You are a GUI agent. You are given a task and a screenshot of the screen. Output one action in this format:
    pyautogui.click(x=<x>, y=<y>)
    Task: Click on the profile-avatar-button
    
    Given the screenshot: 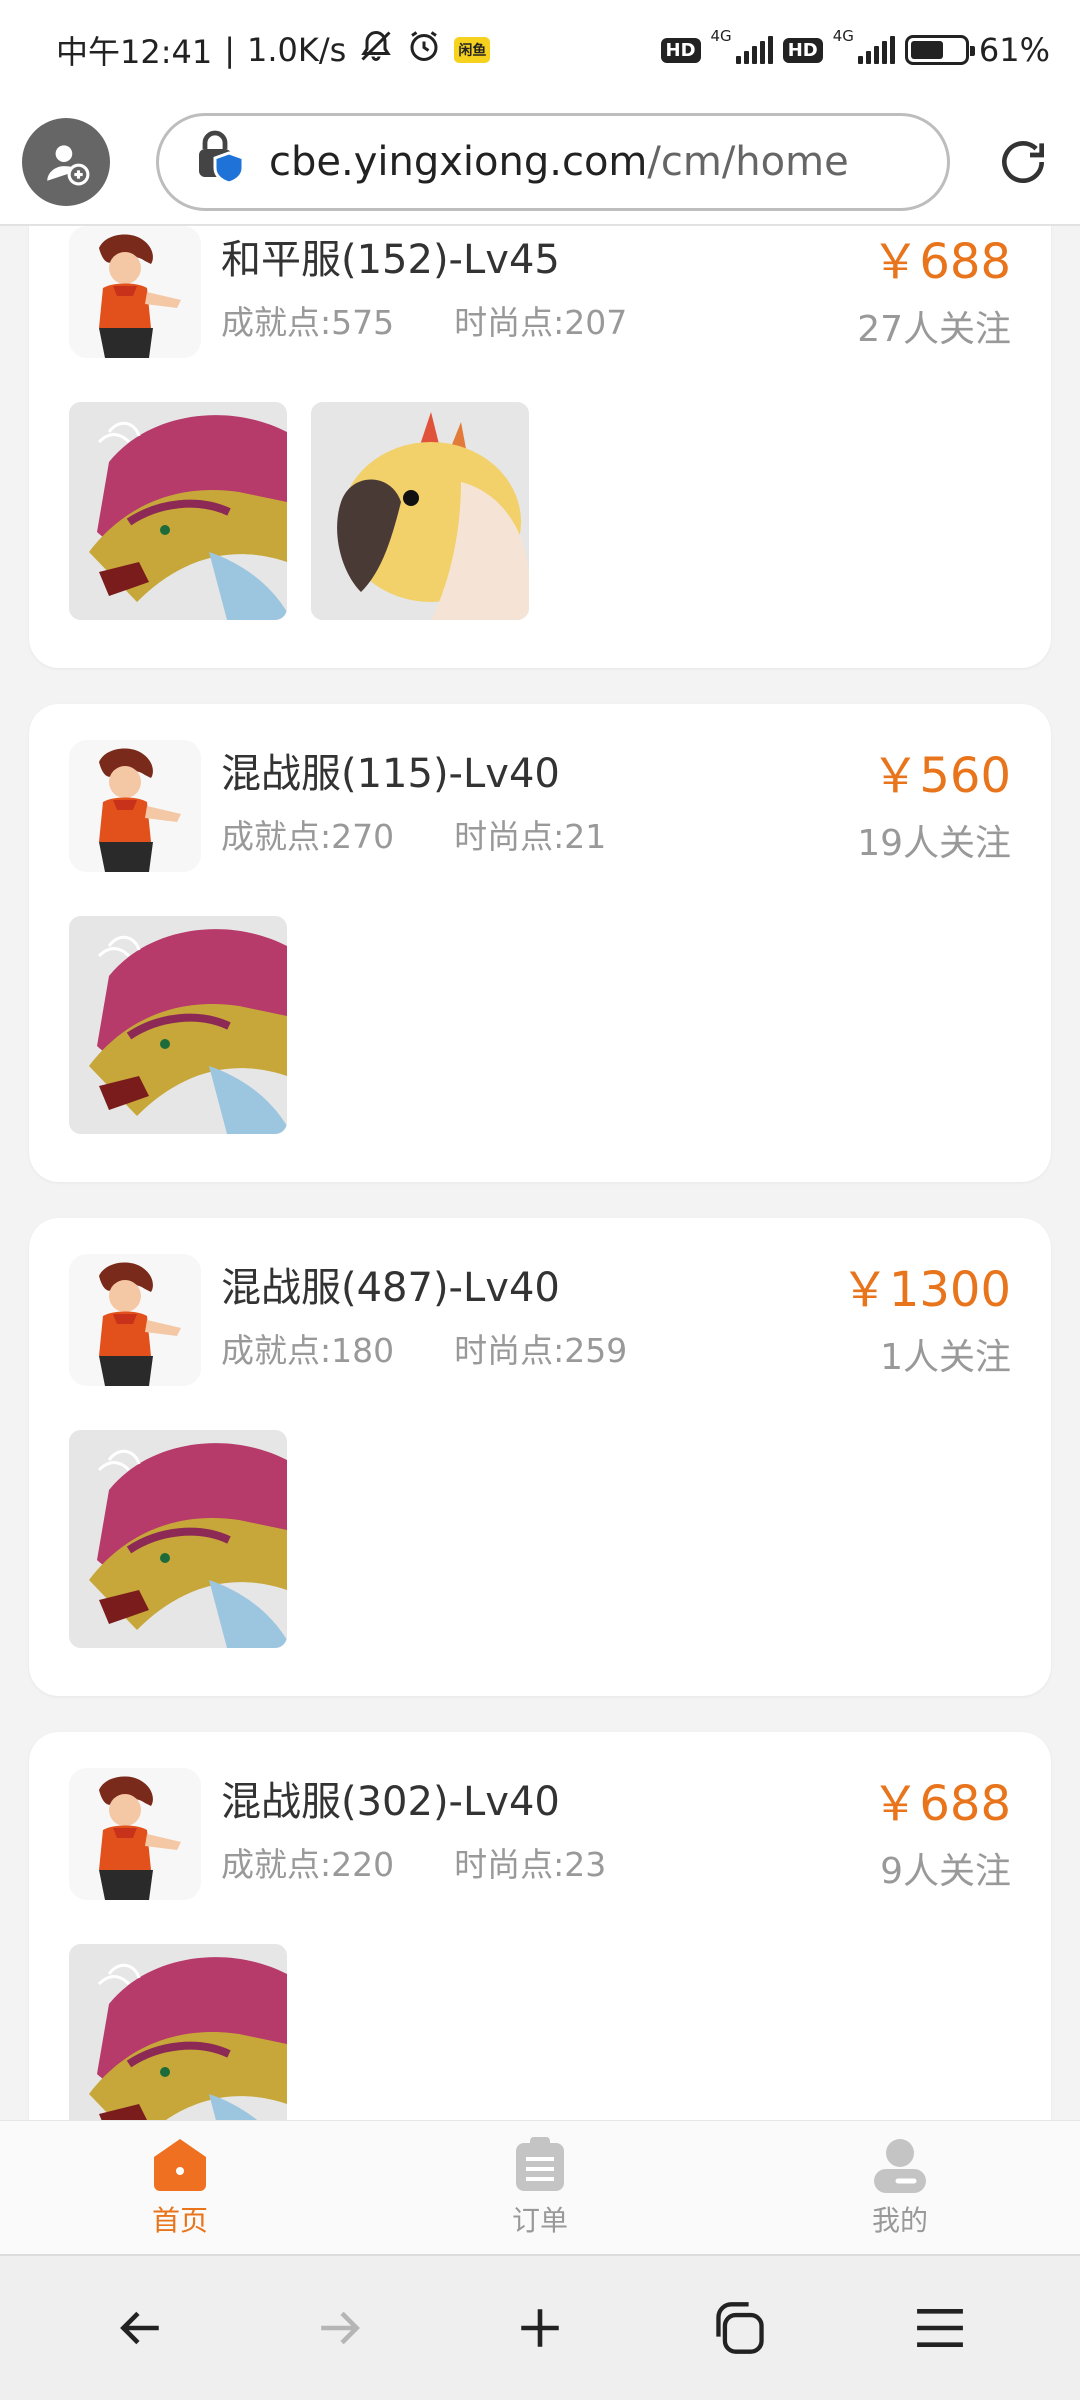 What is the action you would take?
    pyautogui.click(x=66, y=162)
    